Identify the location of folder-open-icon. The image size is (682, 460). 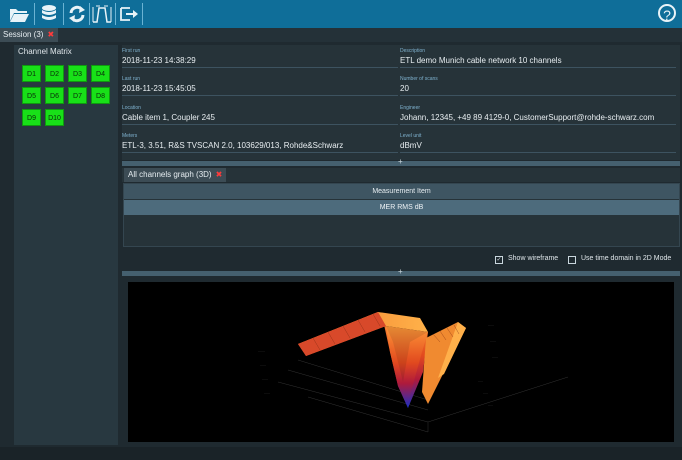
(19, 14).